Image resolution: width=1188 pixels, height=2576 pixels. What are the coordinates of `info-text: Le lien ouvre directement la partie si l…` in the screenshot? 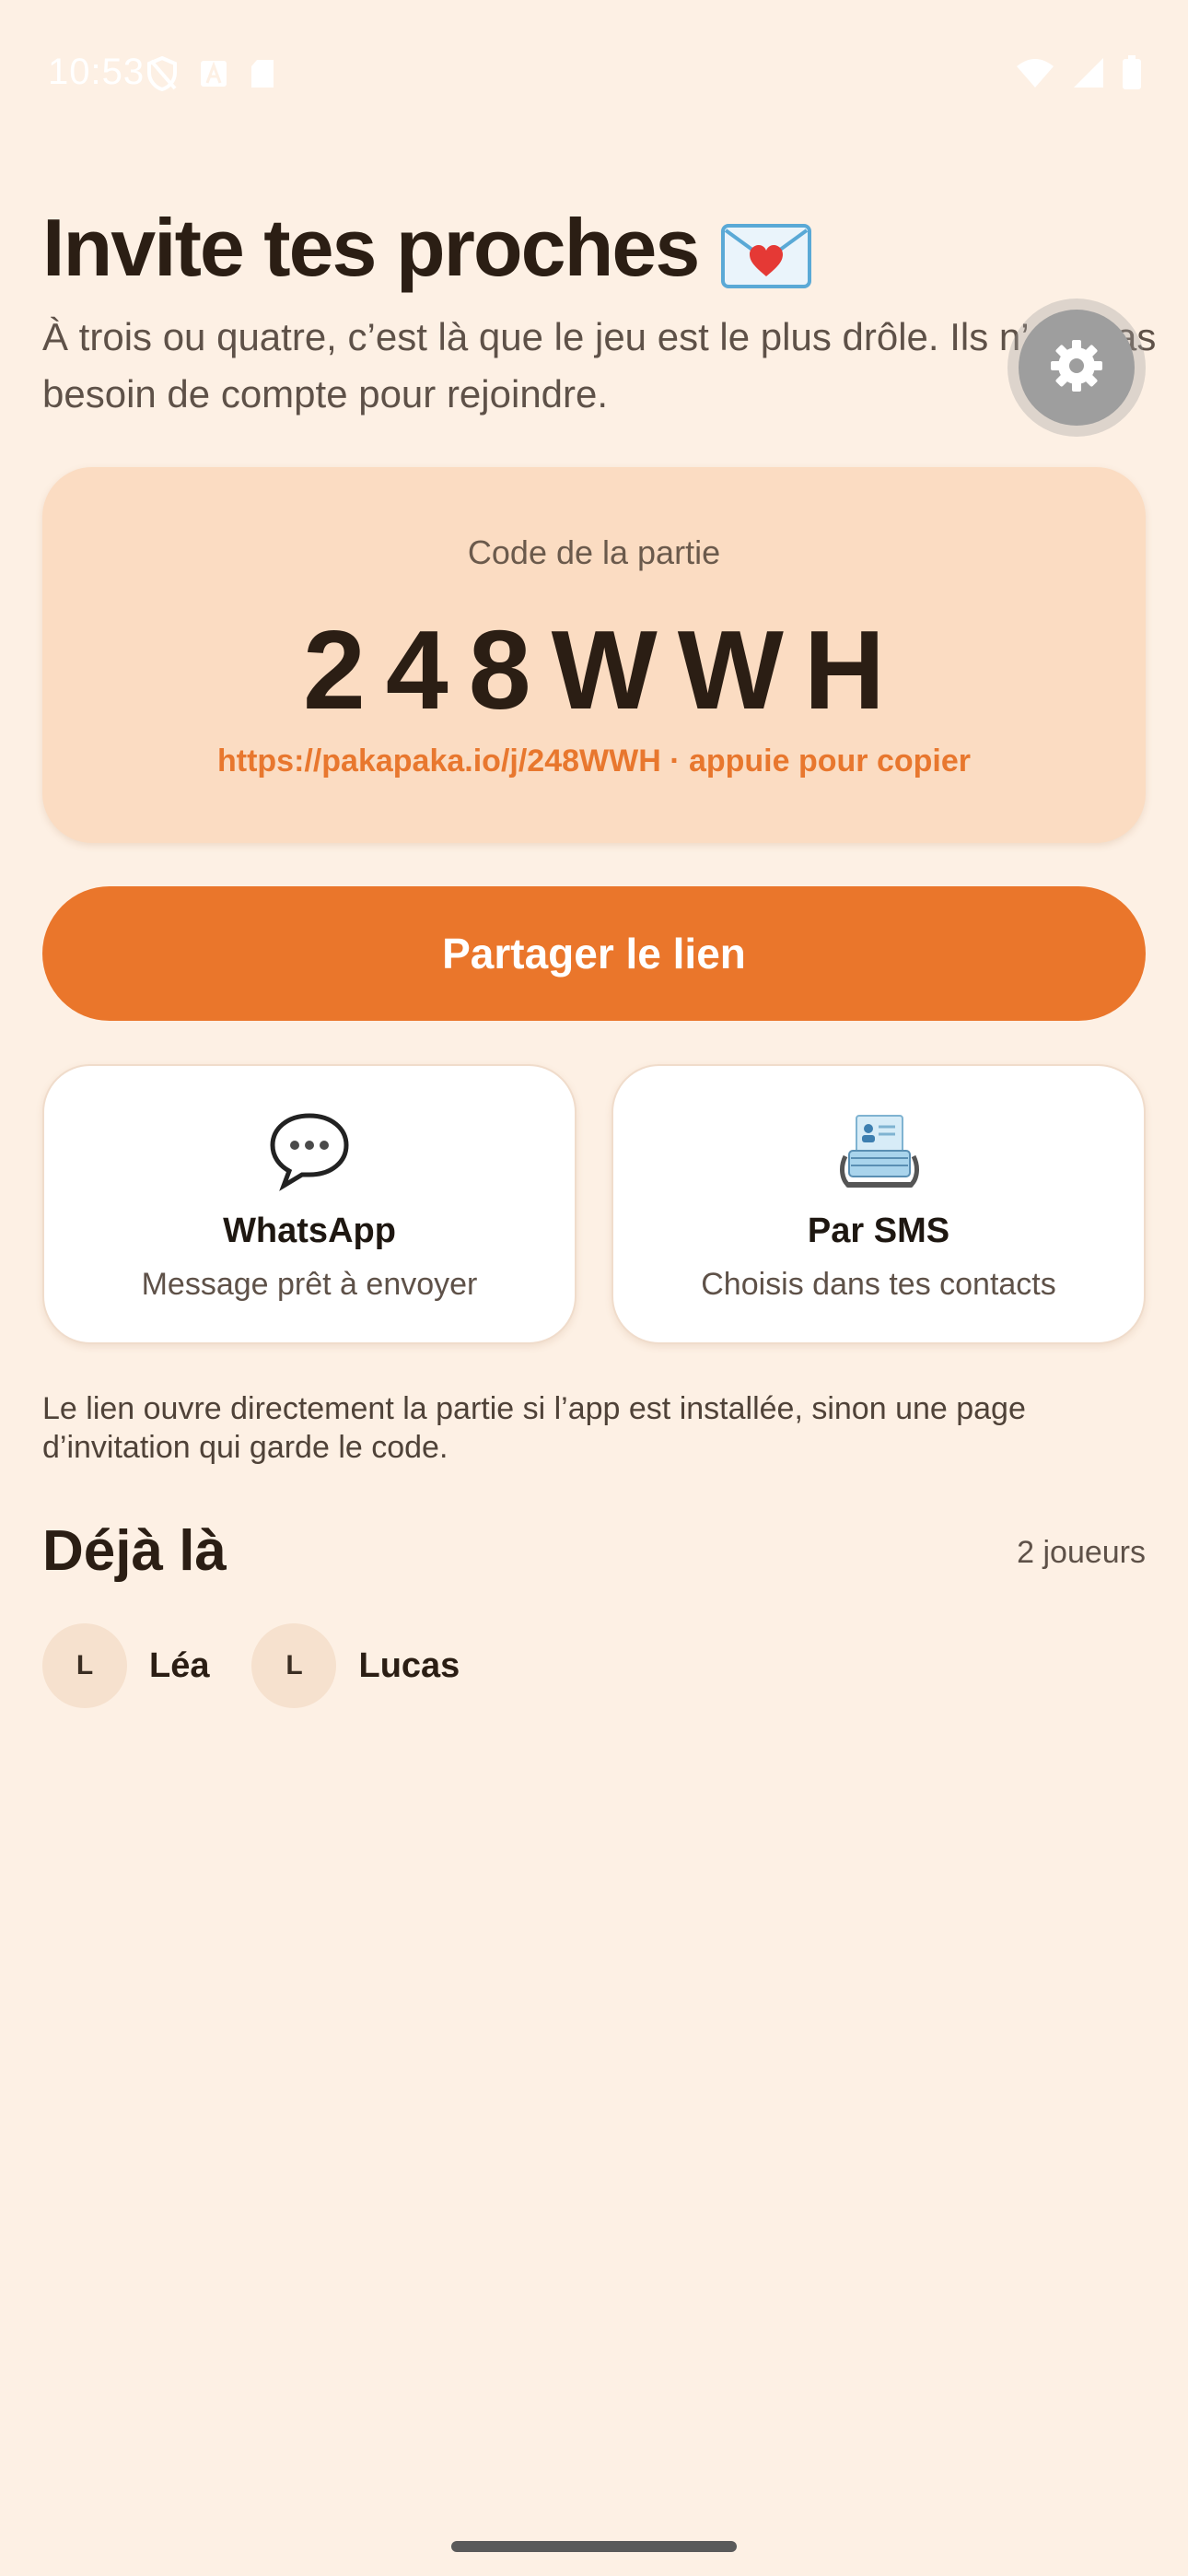 It's located at (534, 1428).